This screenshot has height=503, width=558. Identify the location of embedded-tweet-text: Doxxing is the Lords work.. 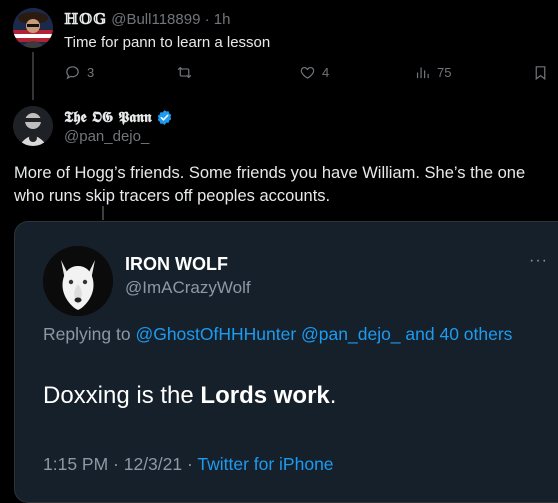
(189, 396).